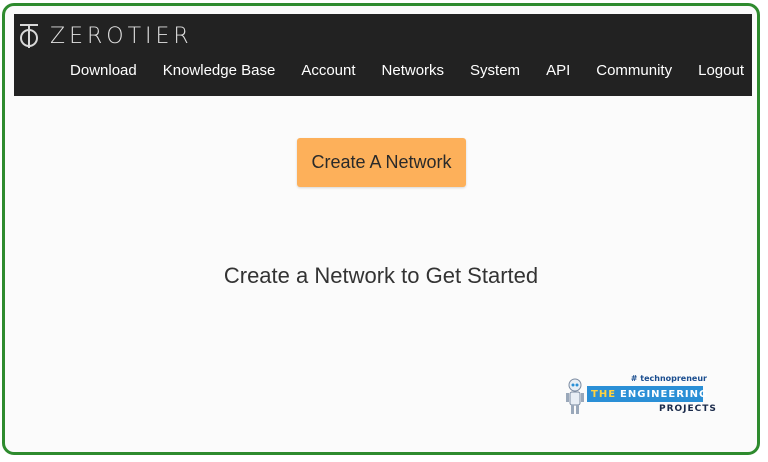  Describe the element at coordinates (495, 70) in the screenshot. I see `nav-item-system: System` at that location.